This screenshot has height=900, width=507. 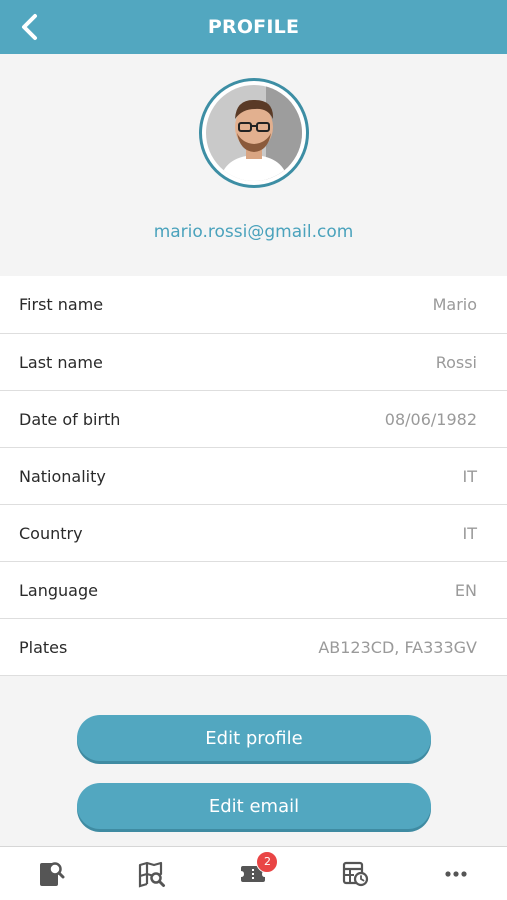 I want to click on avatar-photo, so click(x=254, y=133).